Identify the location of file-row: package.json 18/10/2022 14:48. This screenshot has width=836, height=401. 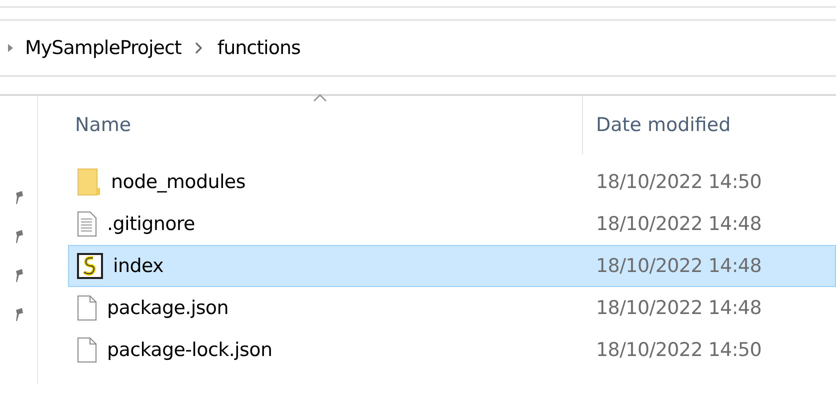
(452, 308).